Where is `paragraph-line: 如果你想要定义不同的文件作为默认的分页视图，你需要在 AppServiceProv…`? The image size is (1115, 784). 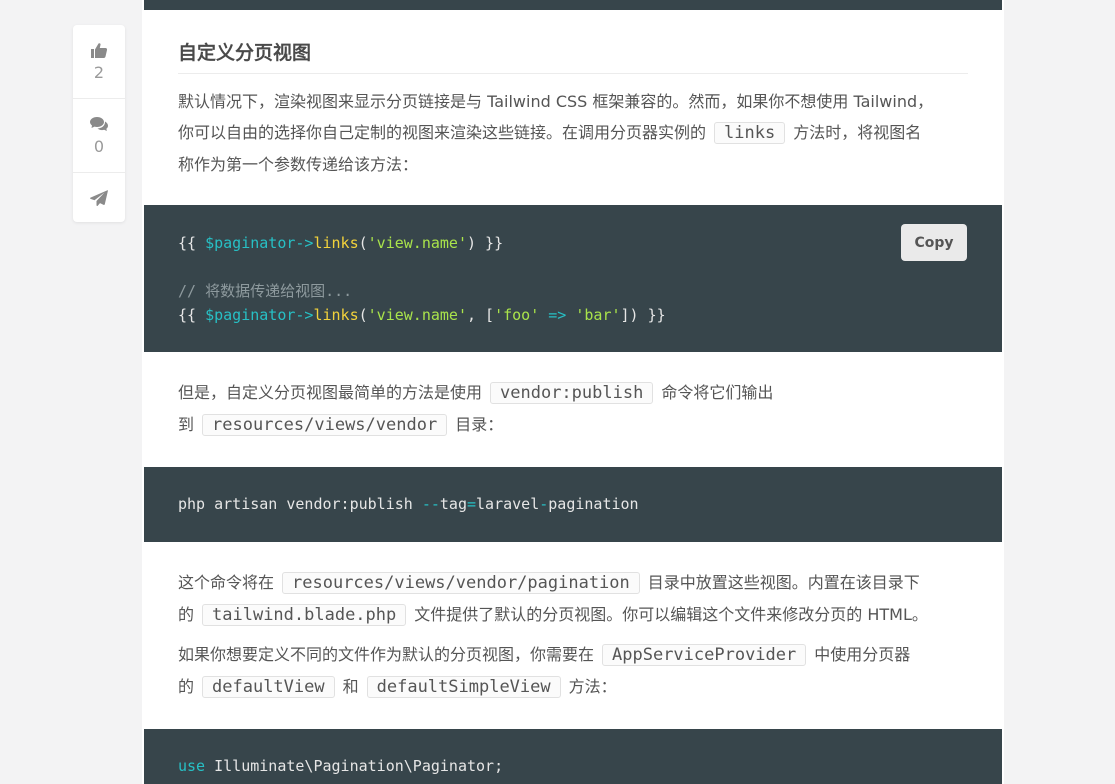 paragraph-line: 如果你想要定义不同的文件作为默认的分页视图，你需要在 AppServiceProv… is located at coordinates (578, 655).